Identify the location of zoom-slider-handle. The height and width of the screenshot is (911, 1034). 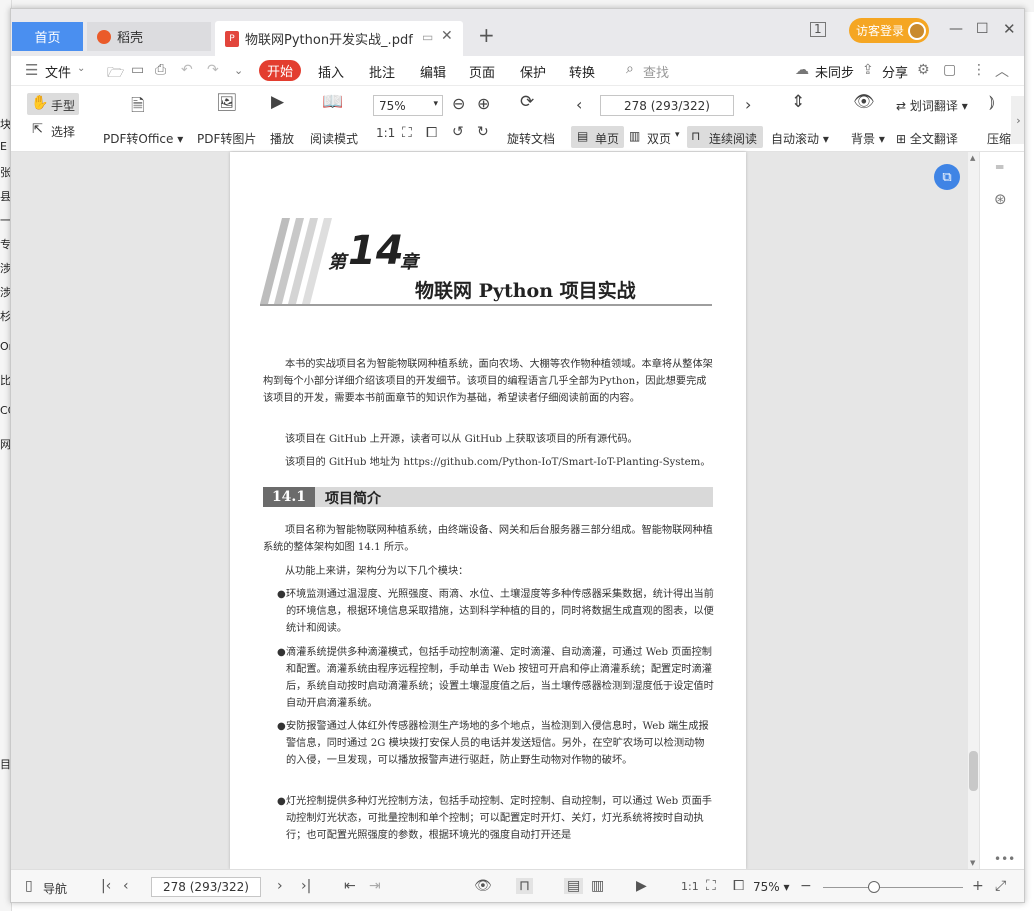
(874, 887).